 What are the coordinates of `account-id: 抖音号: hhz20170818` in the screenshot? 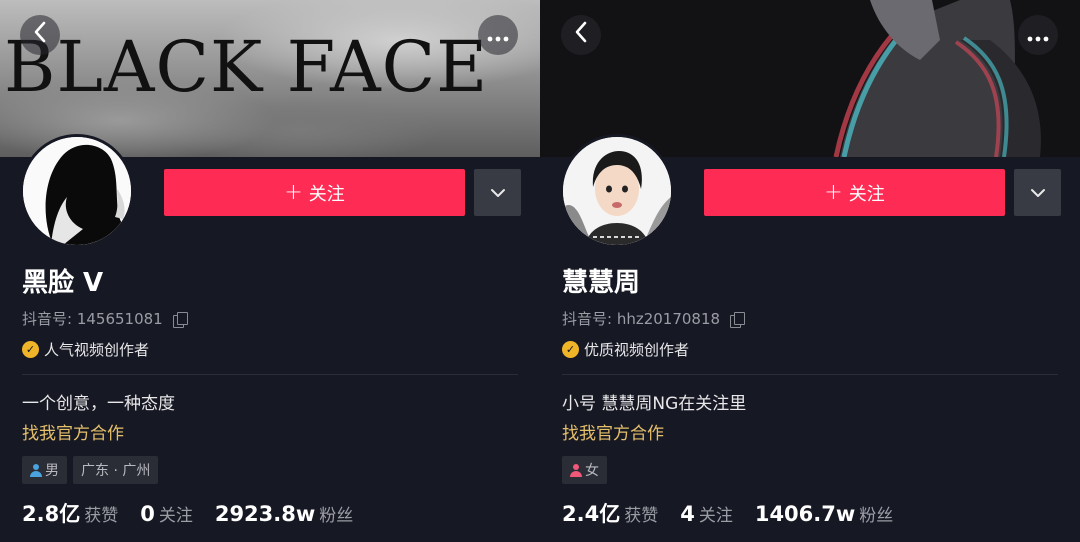 It's located at (654, 318).